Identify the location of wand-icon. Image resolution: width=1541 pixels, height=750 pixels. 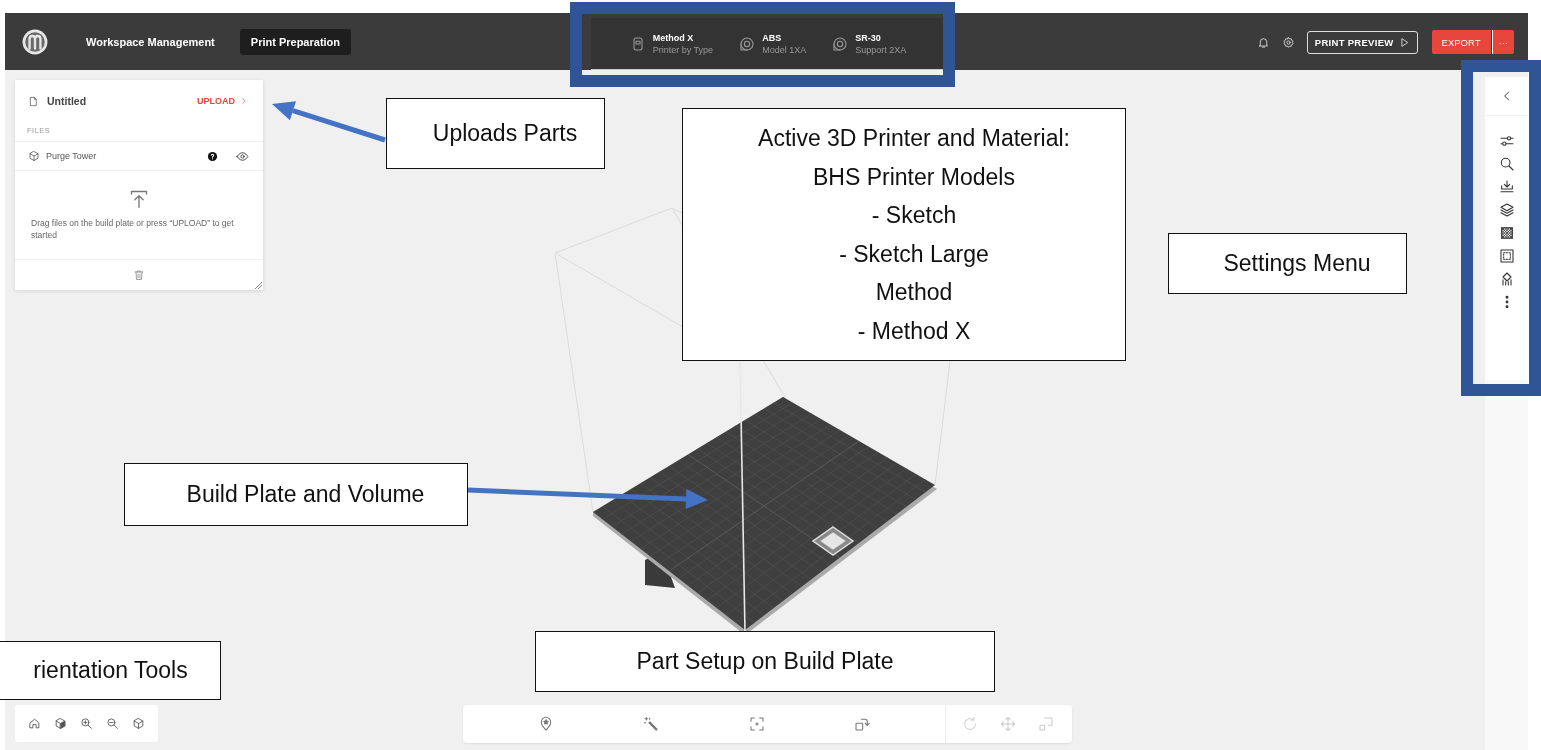
(651, 724).